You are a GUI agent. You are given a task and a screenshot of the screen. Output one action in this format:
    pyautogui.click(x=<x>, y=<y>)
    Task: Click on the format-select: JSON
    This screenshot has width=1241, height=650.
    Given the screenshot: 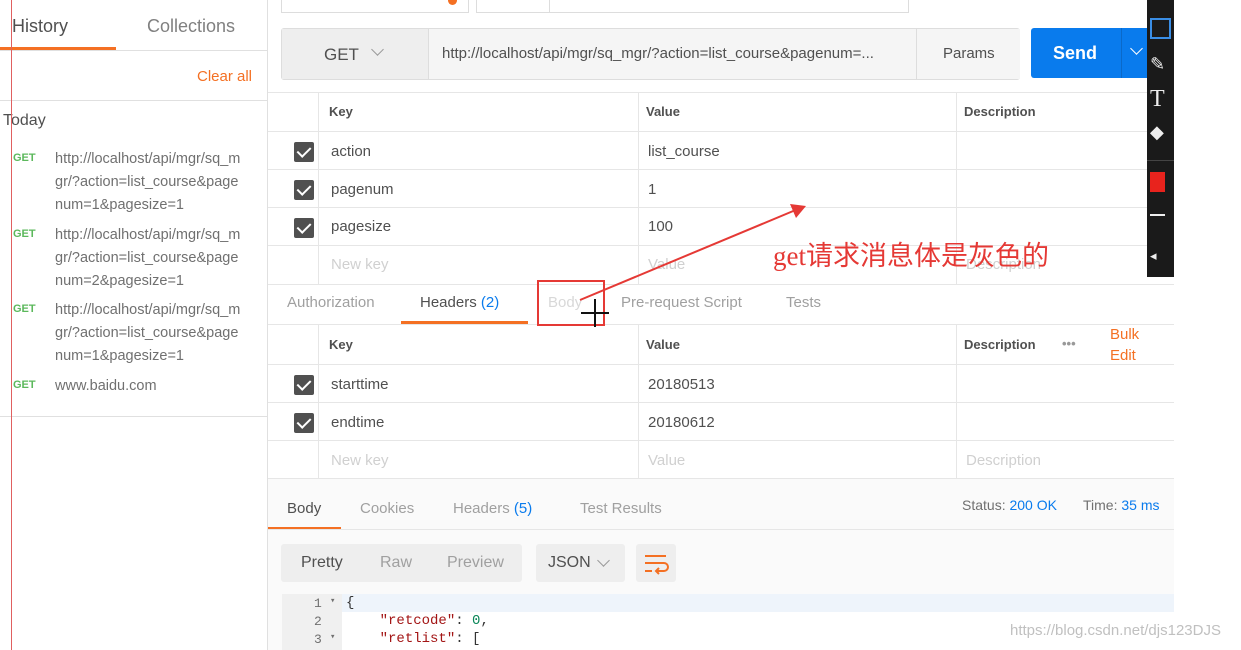 What is the action you would take?
    pyautogui.click(x=580, y=563)
    